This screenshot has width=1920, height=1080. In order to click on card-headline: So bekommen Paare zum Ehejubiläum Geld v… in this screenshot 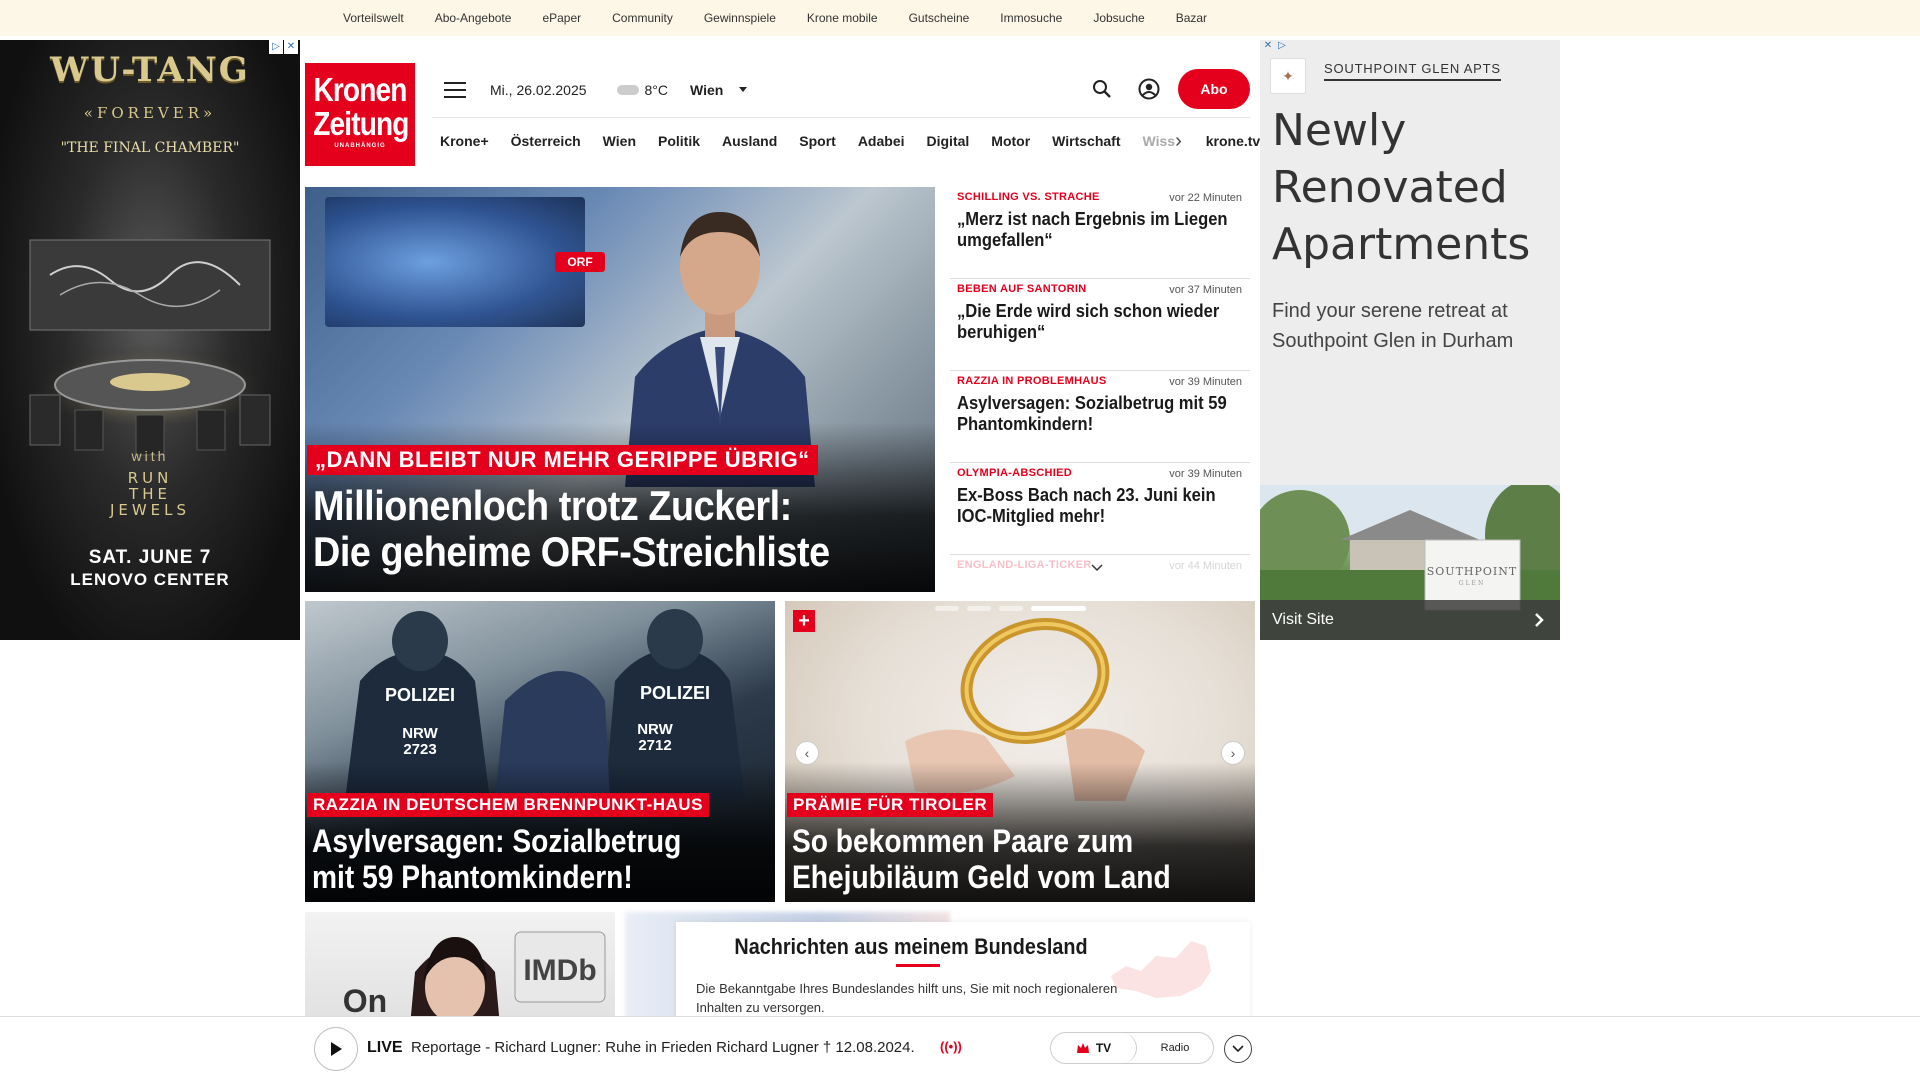, I will do `click(1003, 859)`.